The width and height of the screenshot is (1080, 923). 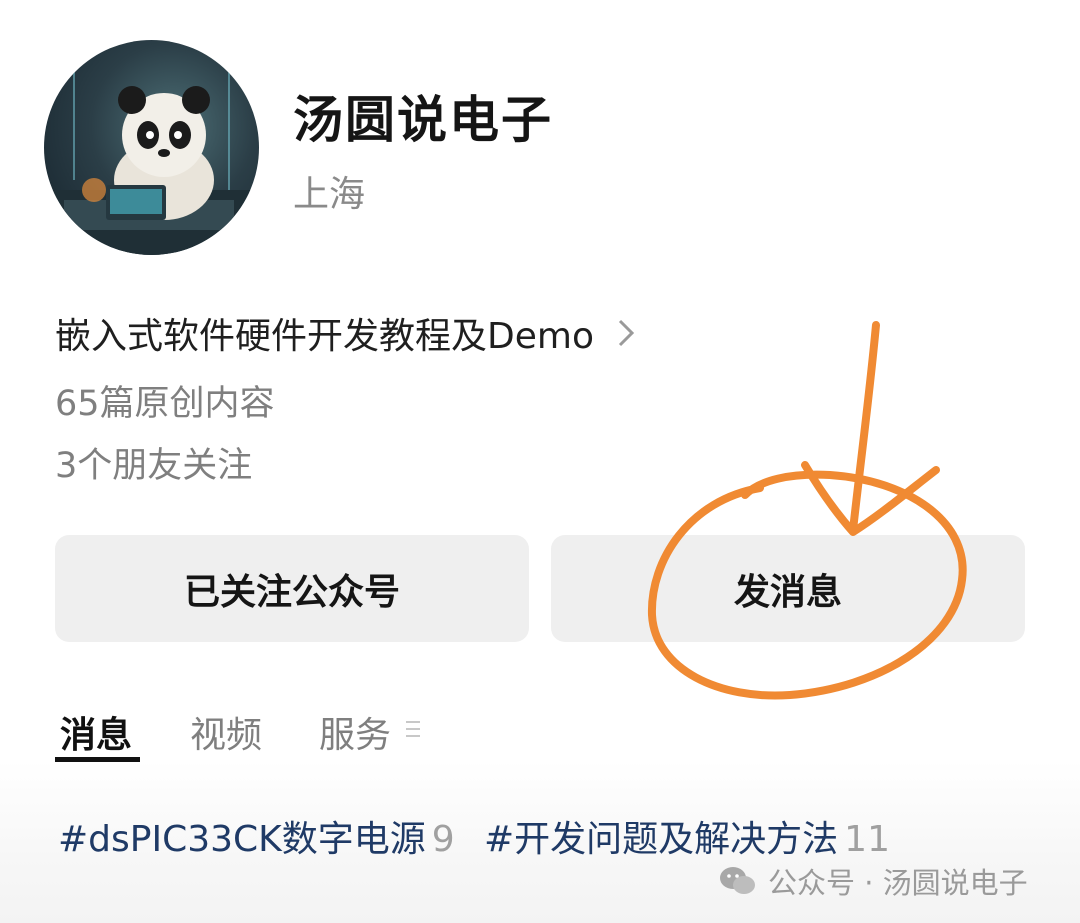 I want to click on account-name: 汤圆说电子, so click(x=423, y=120).